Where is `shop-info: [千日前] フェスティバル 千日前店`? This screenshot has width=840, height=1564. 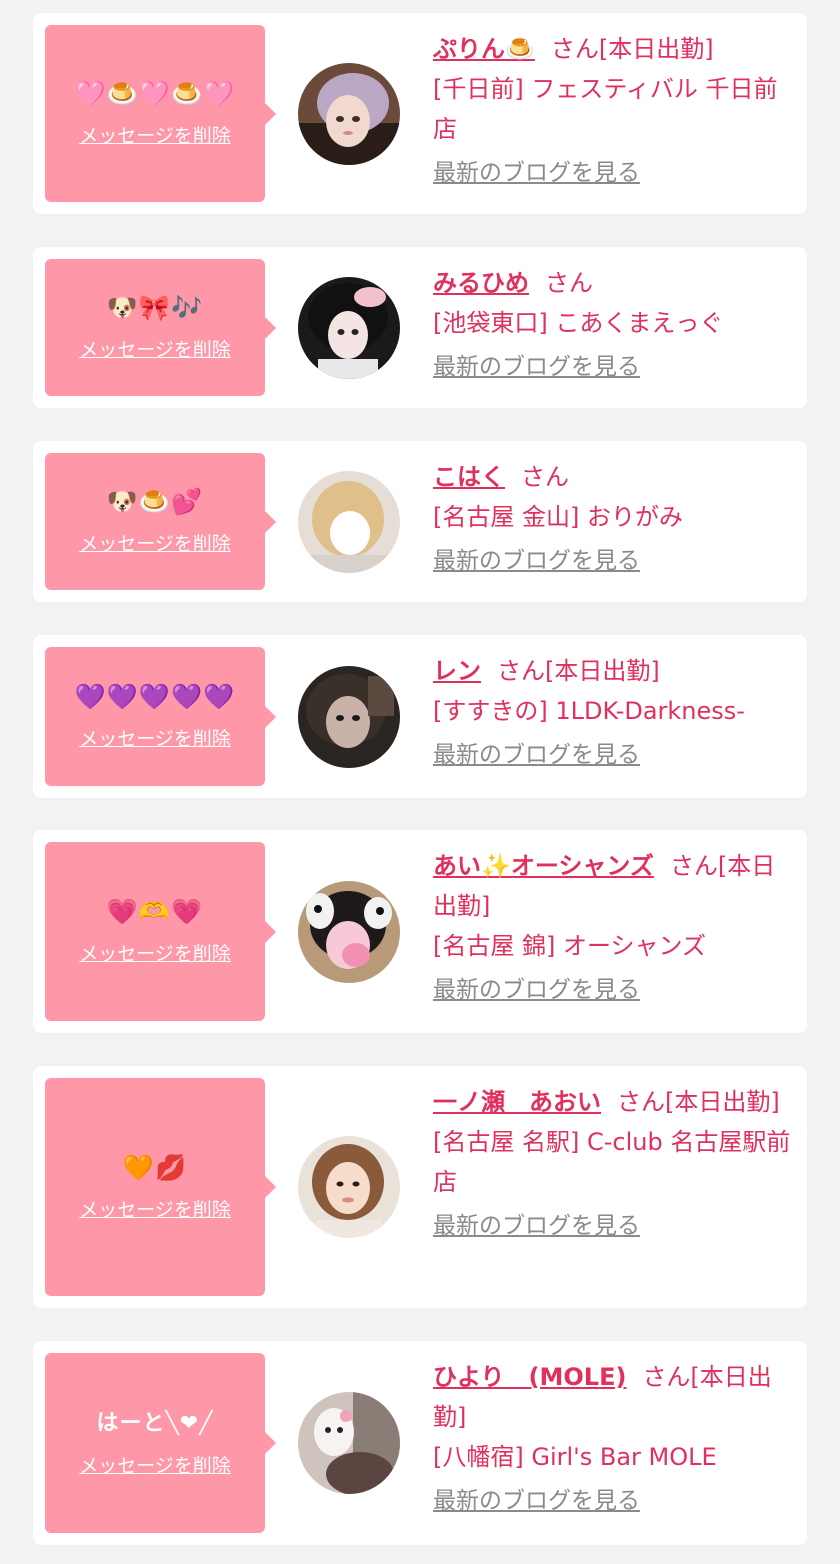 shop-info: [千日前] フェスティバル 千日前店 is located at coordinates (605, 109).